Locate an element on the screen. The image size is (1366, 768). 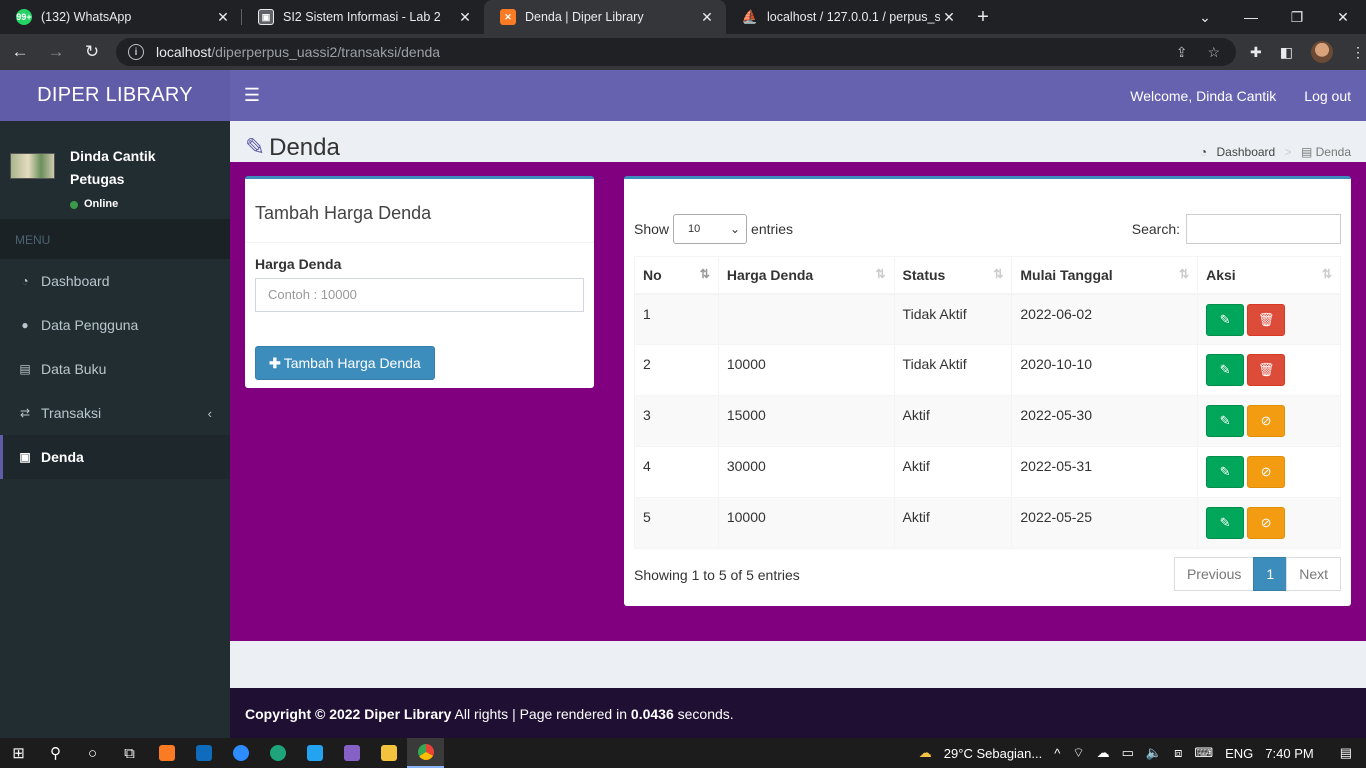
bookmark-star-icon: ☆ is located at coordinates (1213, 52).